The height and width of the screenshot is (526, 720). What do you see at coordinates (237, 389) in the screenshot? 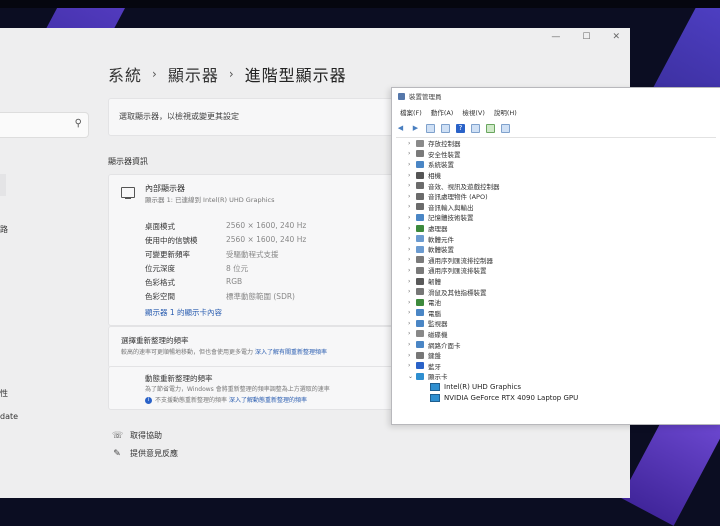
I see `dynamic-refresh-desc: 為了節省電力，Windows 會將重新整理的頻率調整為上方選取的速率` at bounding box center [237, 389].